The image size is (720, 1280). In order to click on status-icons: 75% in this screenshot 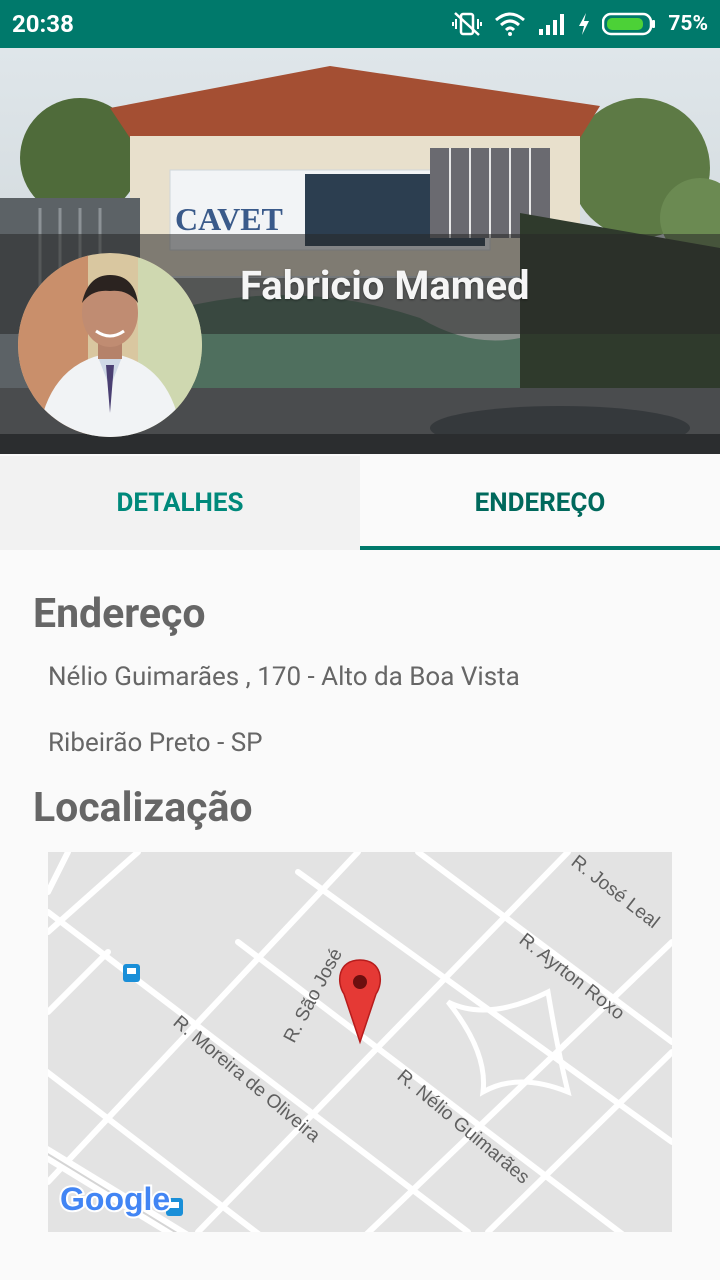, I will do `click(580, 24)`.